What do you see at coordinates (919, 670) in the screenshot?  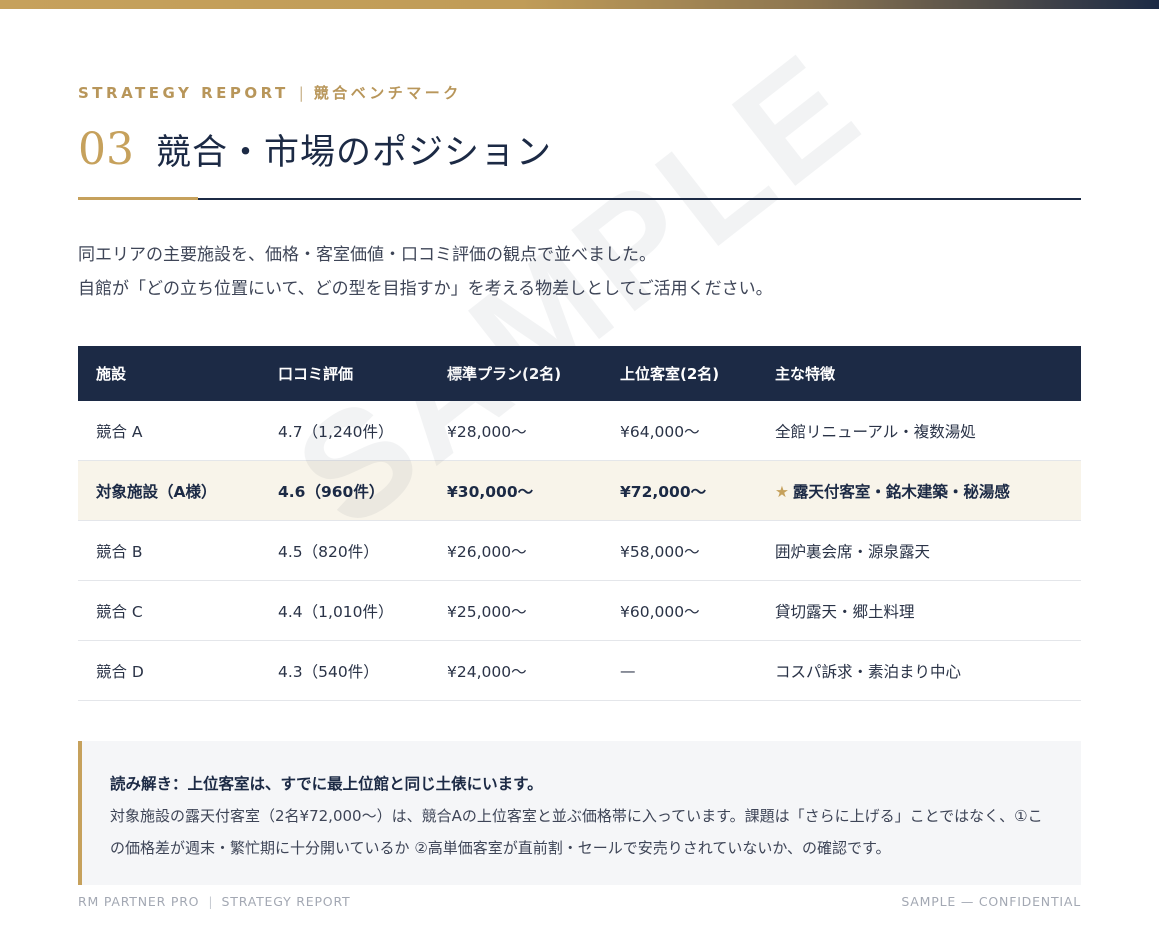 I see `cell-features: コスパ訴求・素泊まり中心` at bounding box center [919, 670].